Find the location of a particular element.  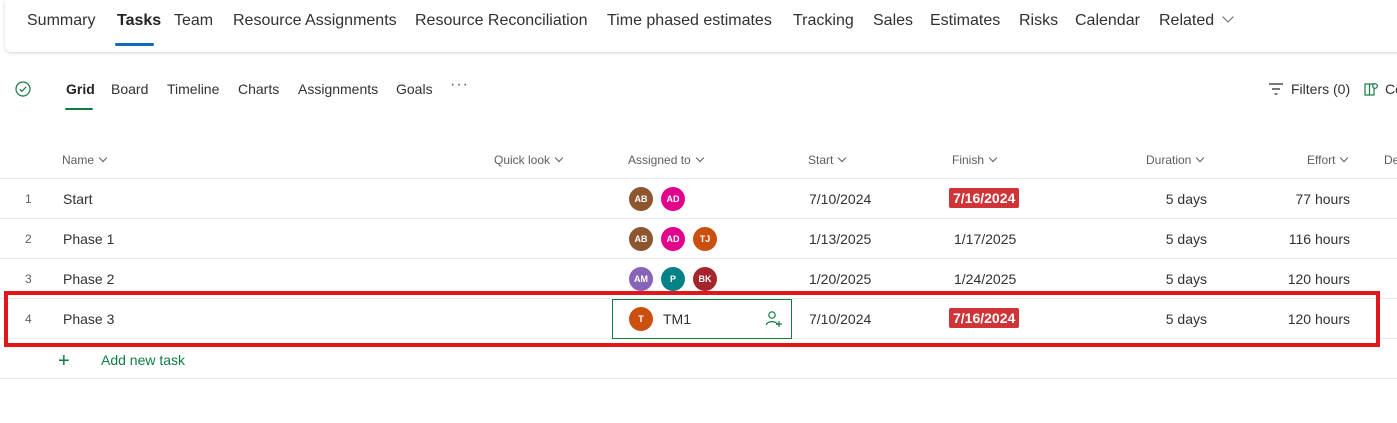

effort: 120 hours is located at coordinates (1300, 279).